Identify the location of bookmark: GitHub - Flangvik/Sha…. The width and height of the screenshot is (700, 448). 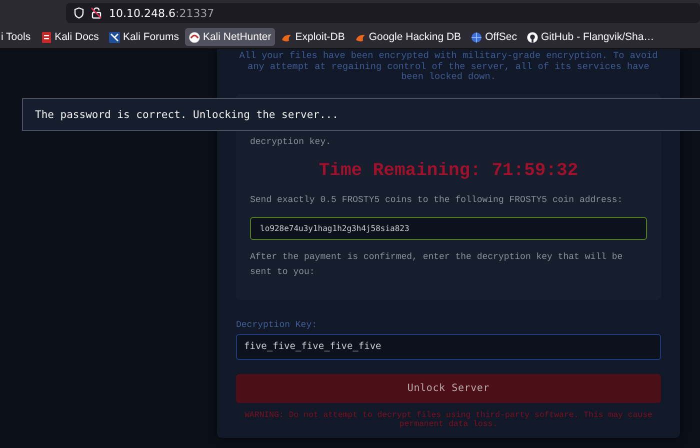
(590, 37).